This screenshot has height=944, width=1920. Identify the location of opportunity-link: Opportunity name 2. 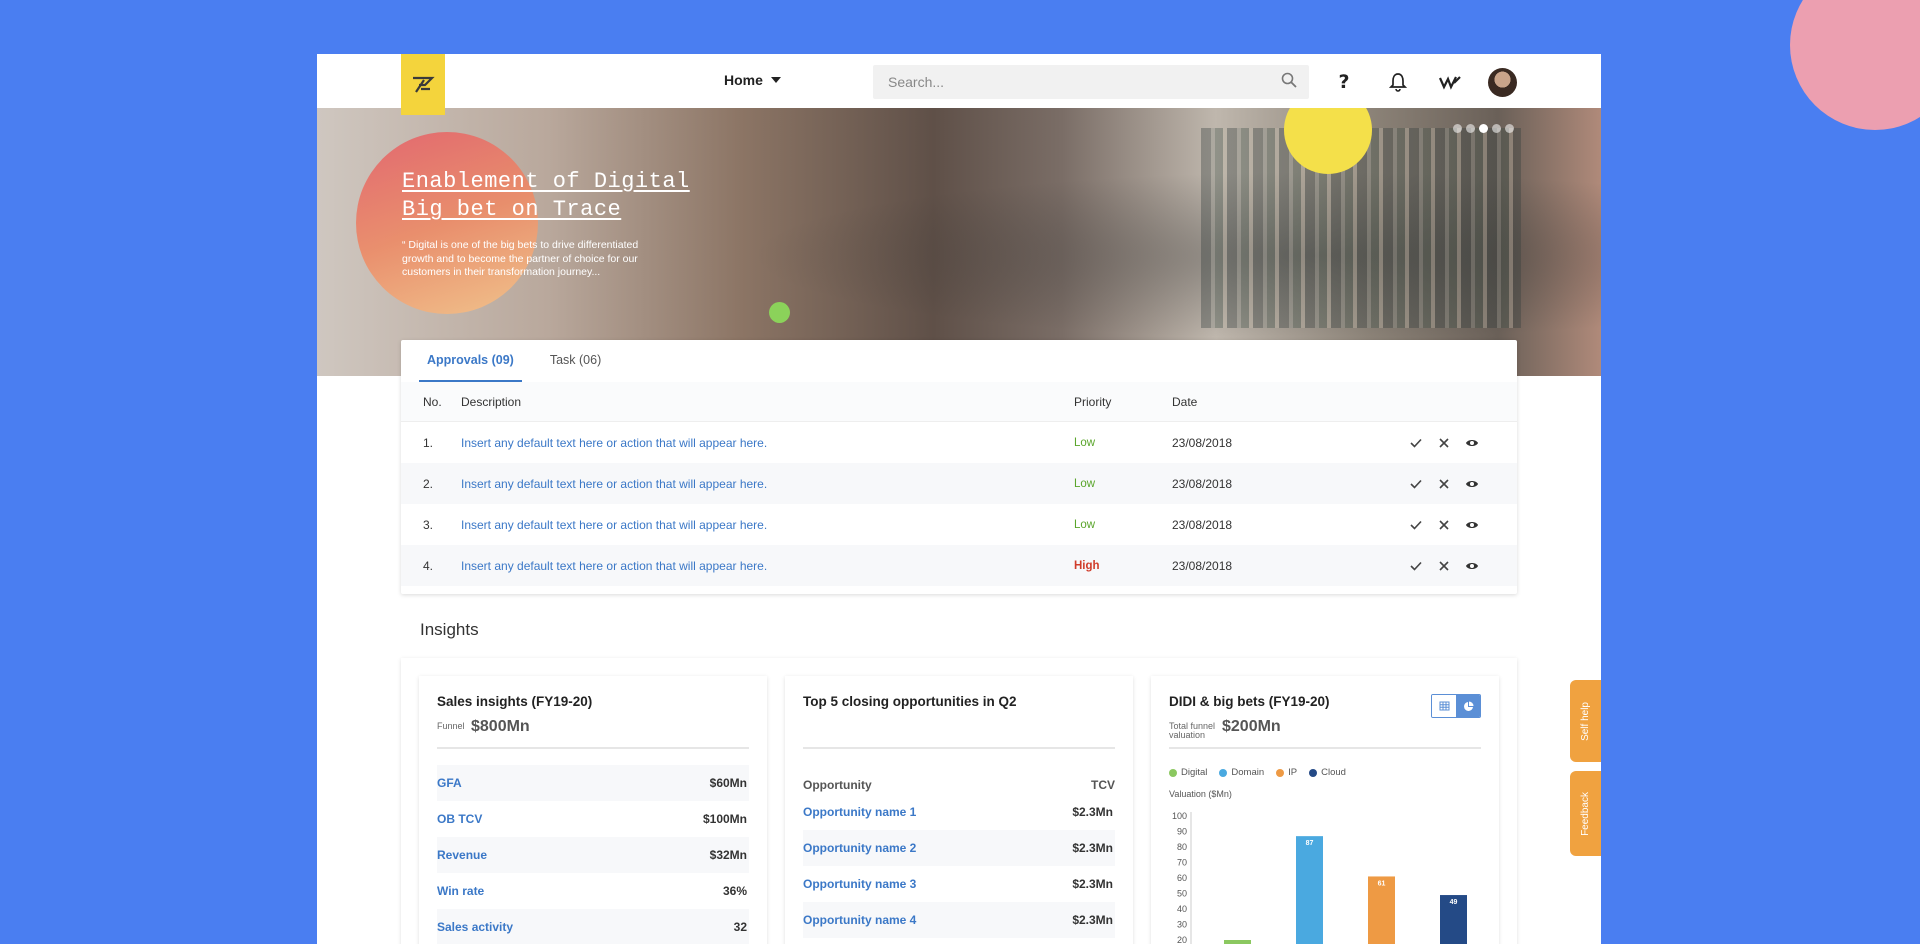
(859, 848).